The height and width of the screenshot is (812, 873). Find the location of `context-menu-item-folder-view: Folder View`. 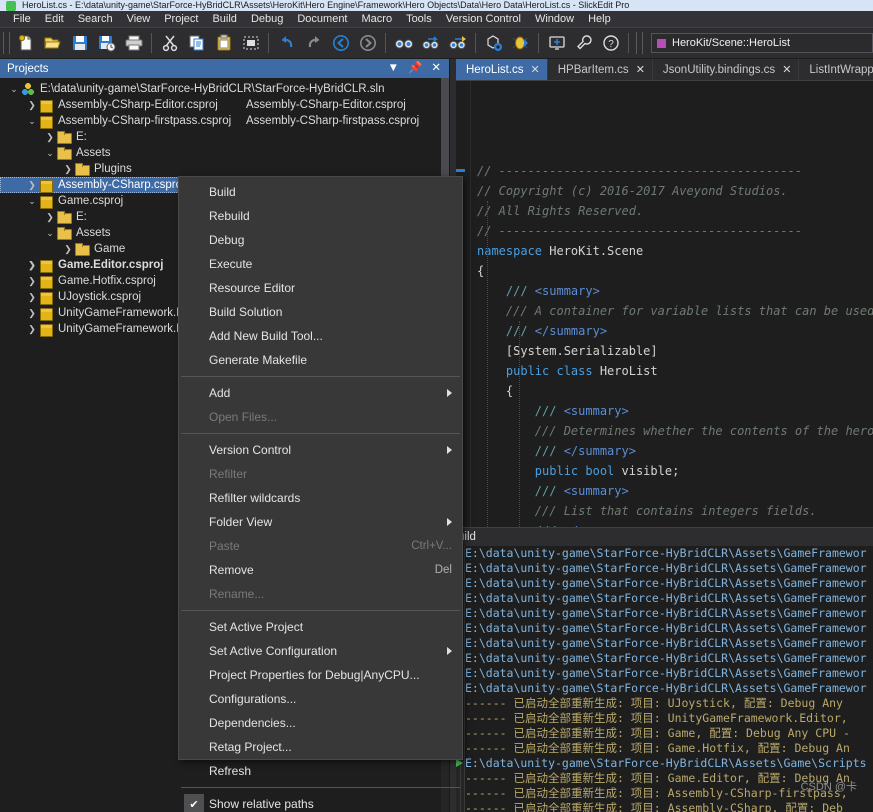

context-menu-item-folder-view: Folder View is located at coordinates (320, 522).